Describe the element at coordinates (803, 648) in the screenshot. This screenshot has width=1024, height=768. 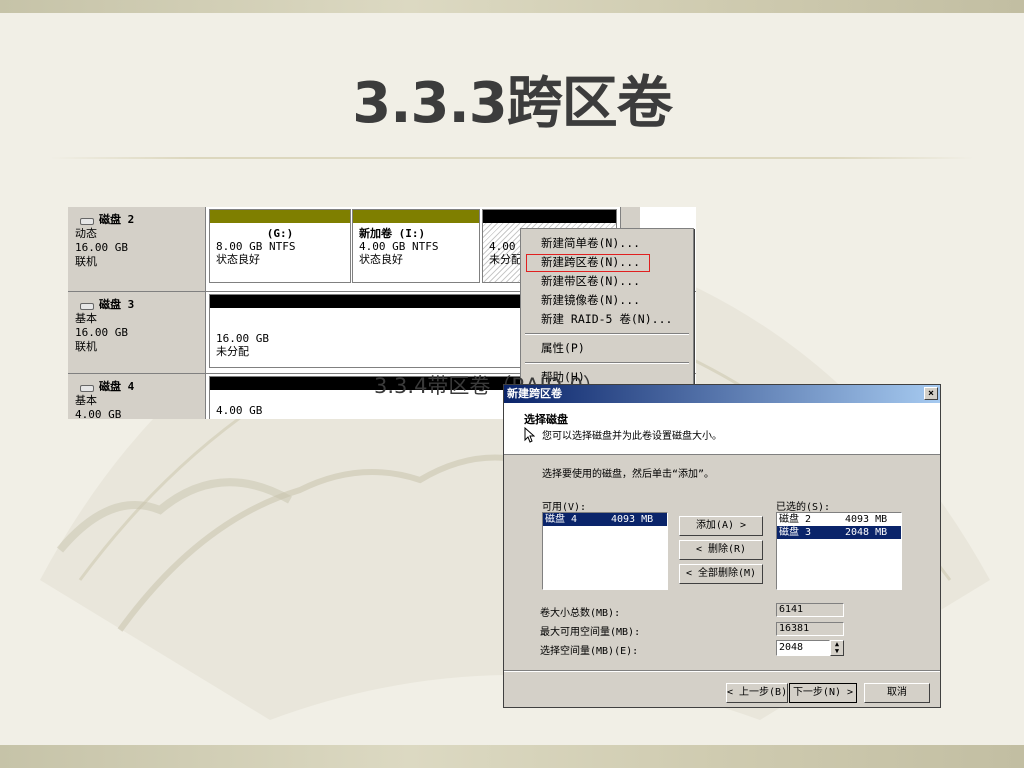
I see `select-space-input: 2048` at that location.